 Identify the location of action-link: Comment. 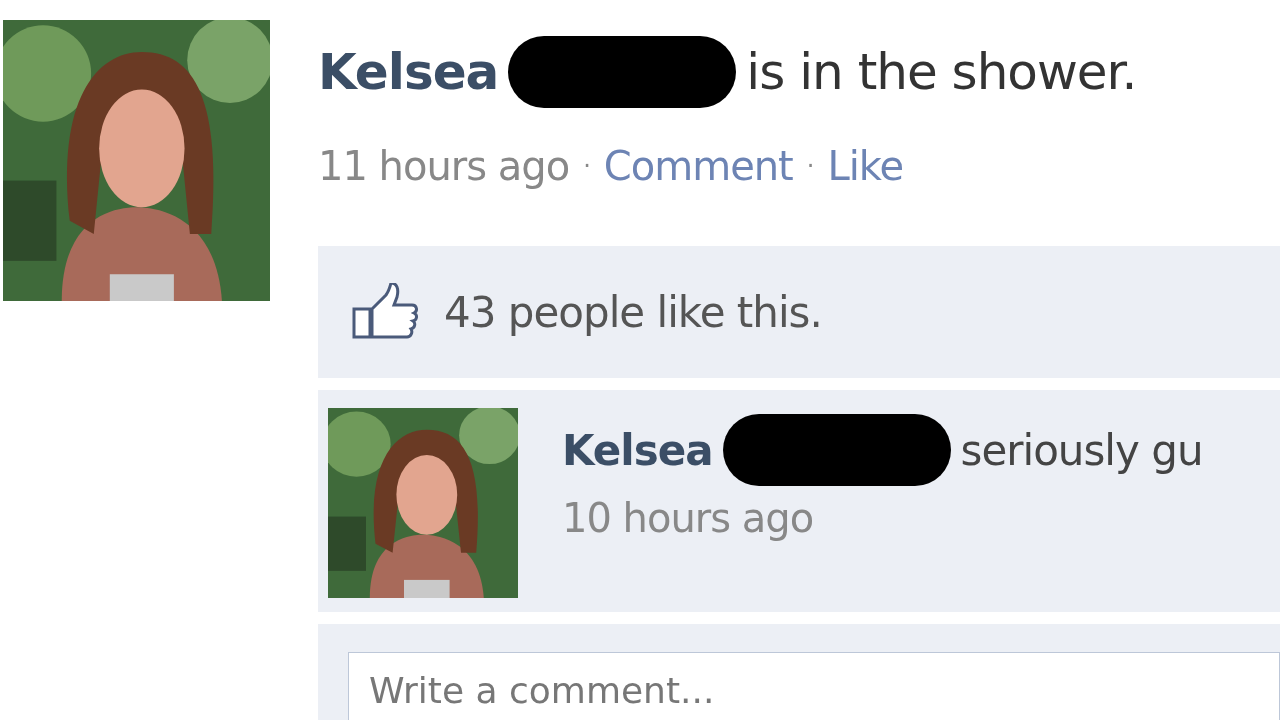
(698, 166).